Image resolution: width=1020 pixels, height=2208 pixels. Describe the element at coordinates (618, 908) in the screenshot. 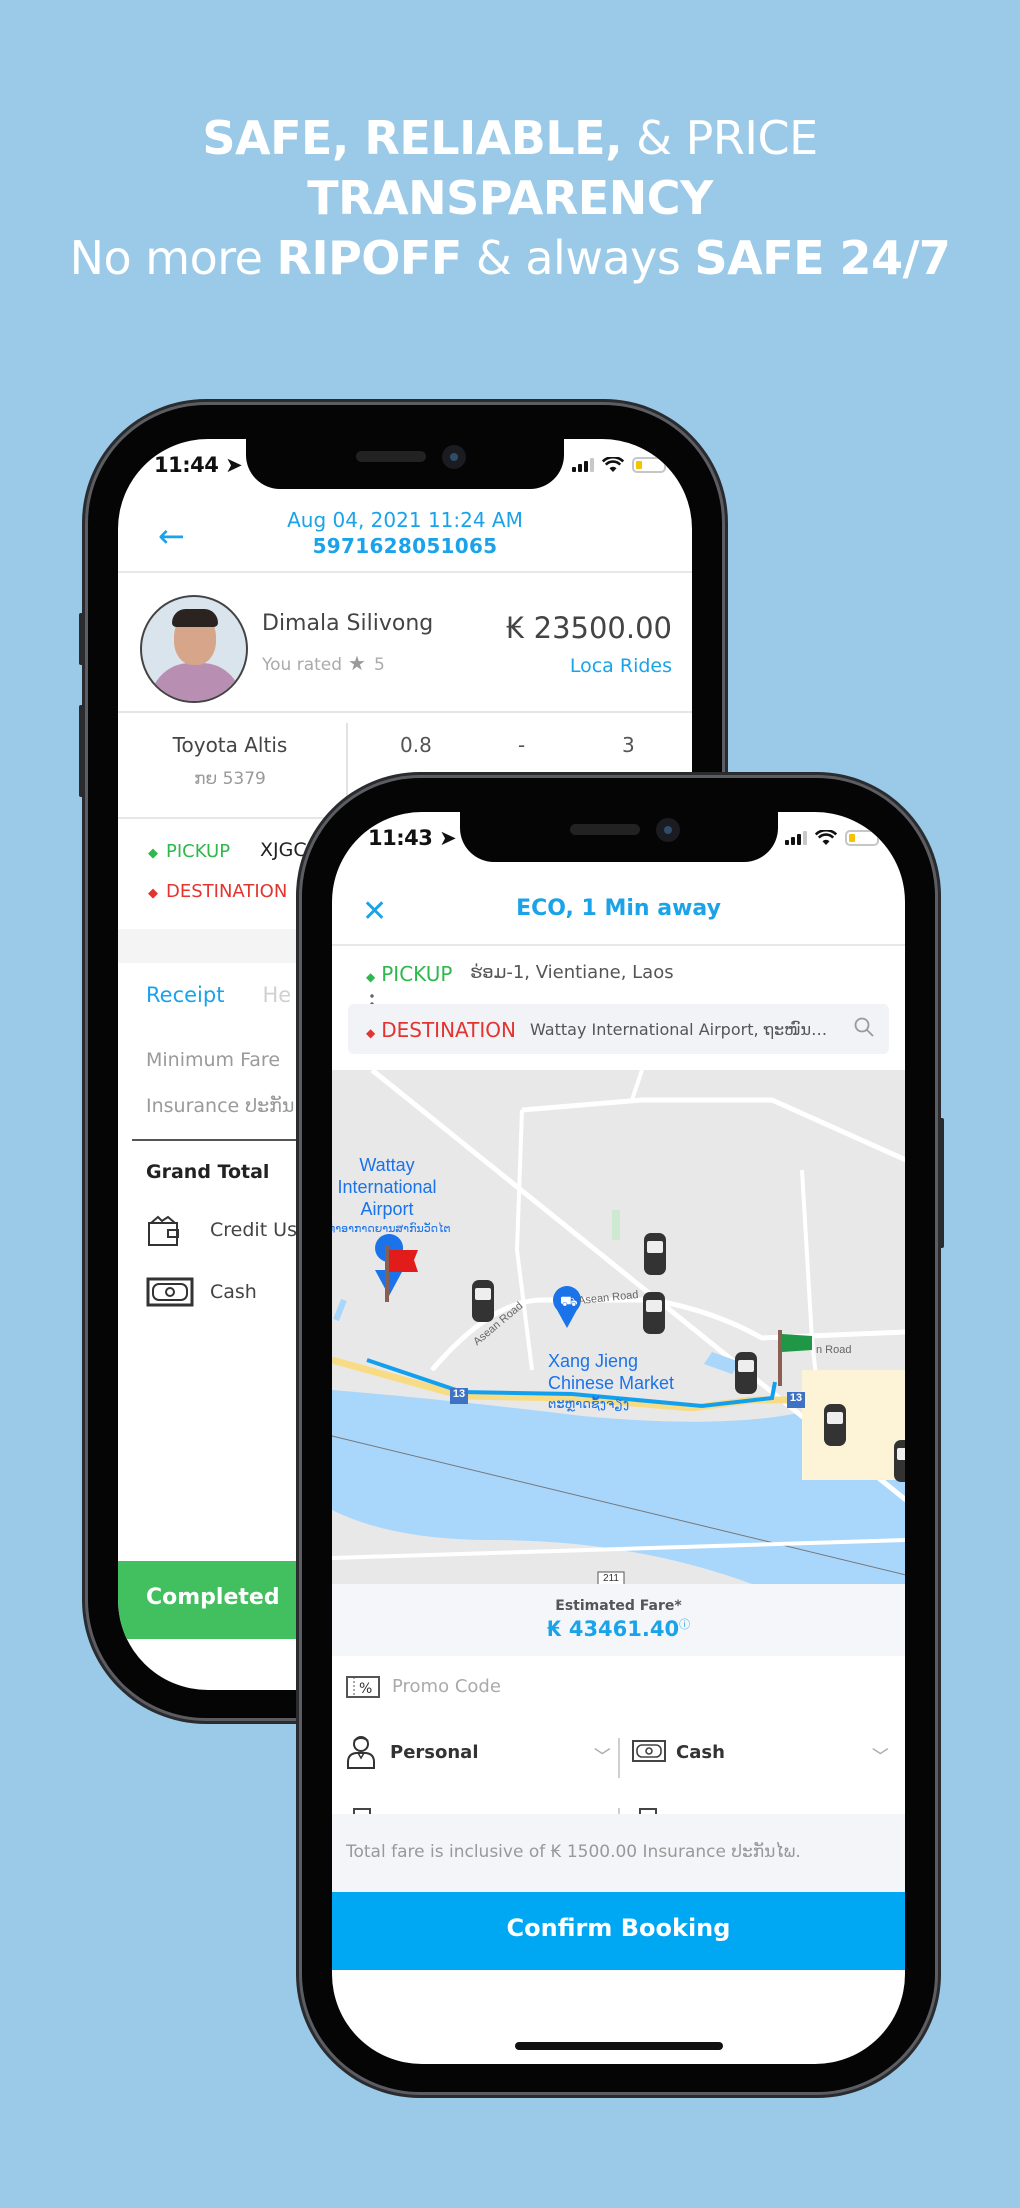

I see `booking-title: ECO, 1 Min away` at that location.